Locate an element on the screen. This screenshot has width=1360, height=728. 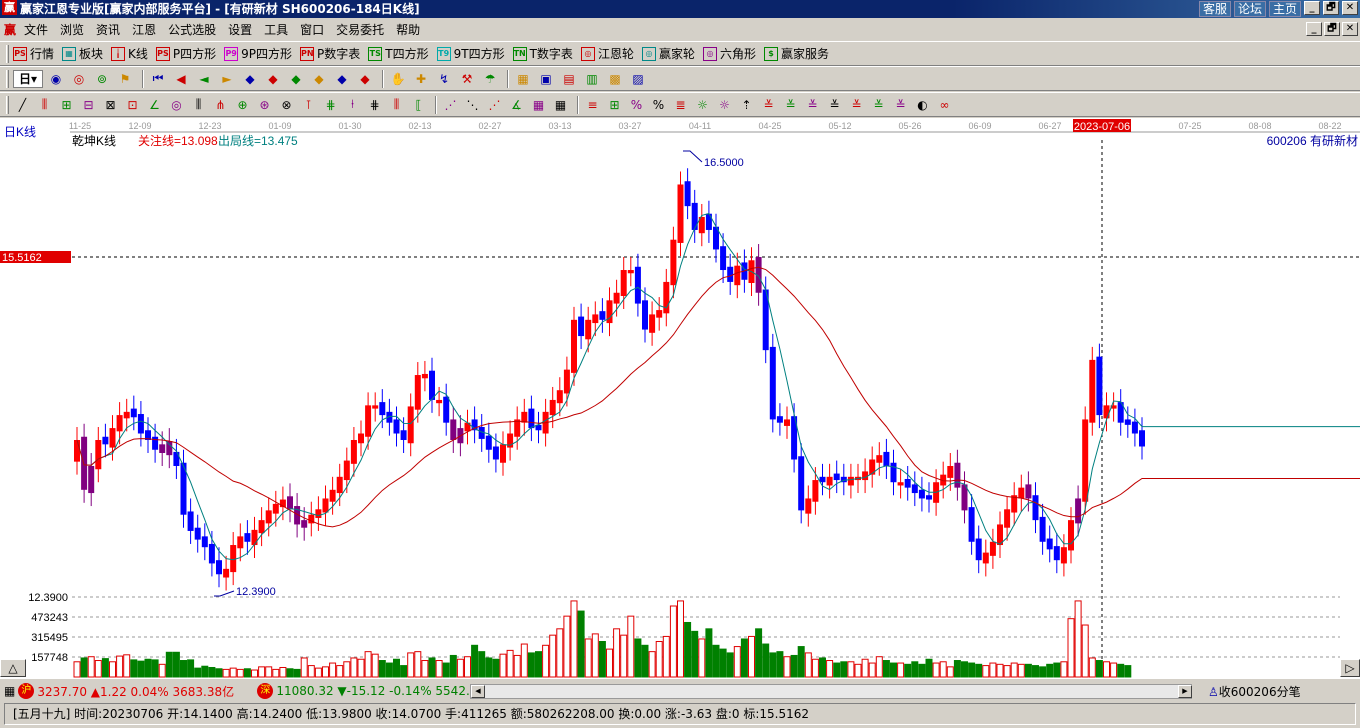
table1-icon: ⊞ is located at coordinates (66, 105).